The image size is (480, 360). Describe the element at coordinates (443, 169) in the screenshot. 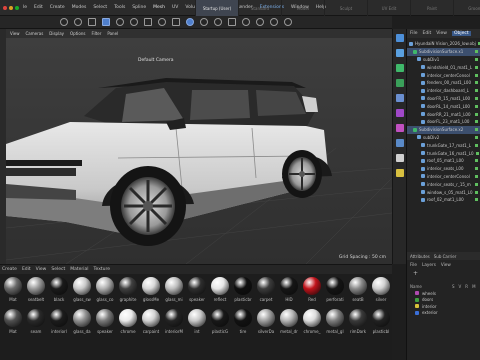

I see `object-tree-row: interior_seats_L00` at that location.